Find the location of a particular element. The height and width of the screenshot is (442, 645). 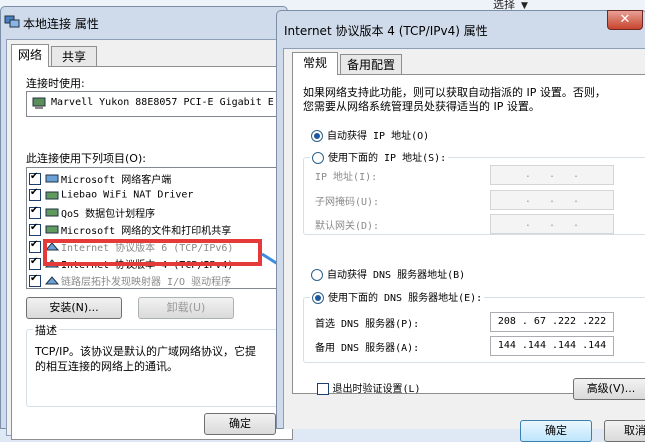

manual-ip-option: 使用下面的 IP 地址(S): is located at coordinates (379, 156).